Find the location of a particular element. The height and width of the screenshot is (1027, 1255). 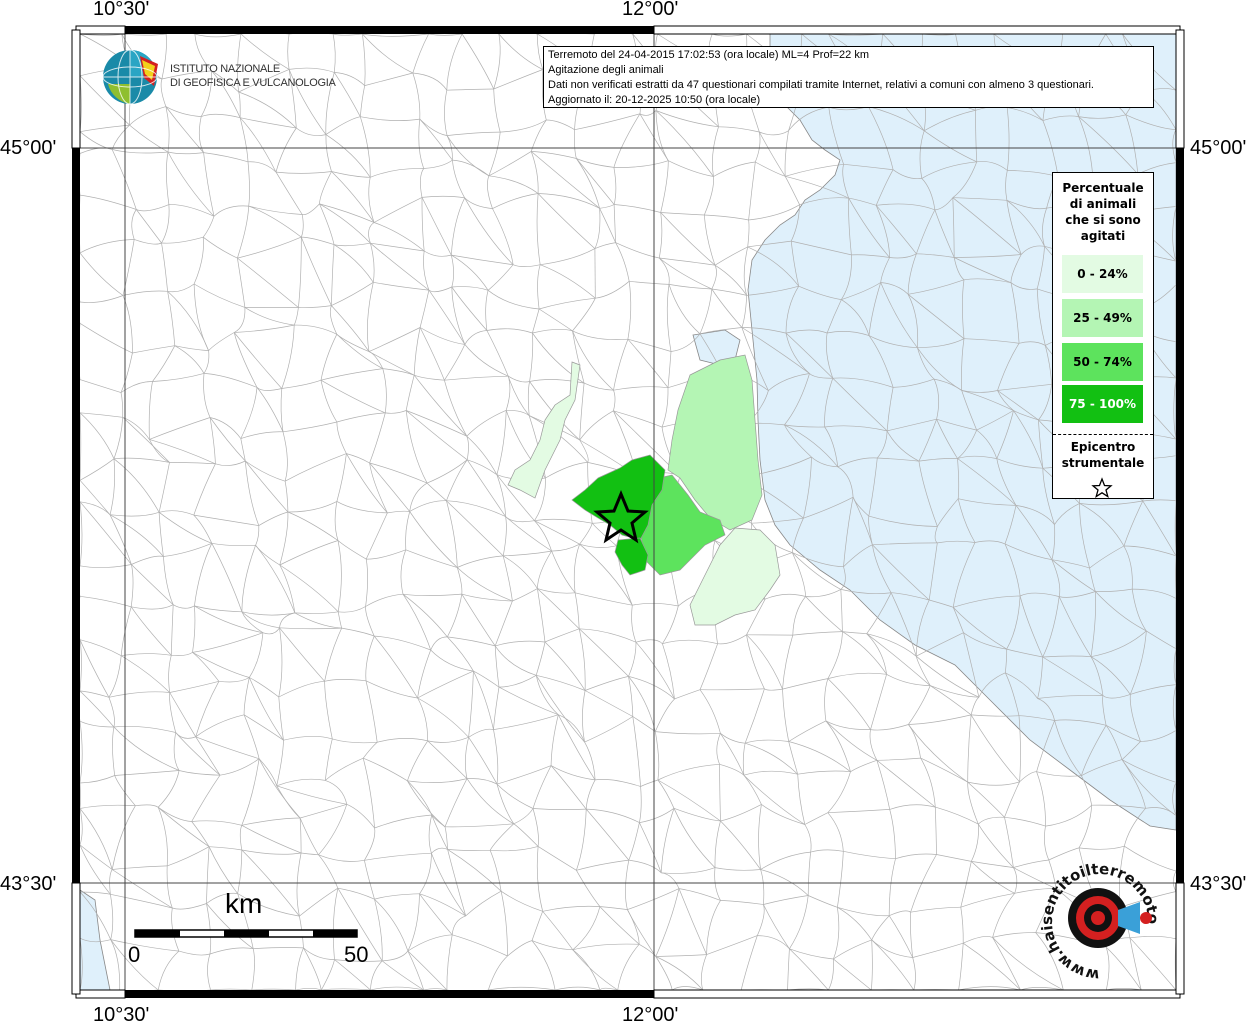

legend-epicenter-line: strumentale is located at coordinates (1103, 463).